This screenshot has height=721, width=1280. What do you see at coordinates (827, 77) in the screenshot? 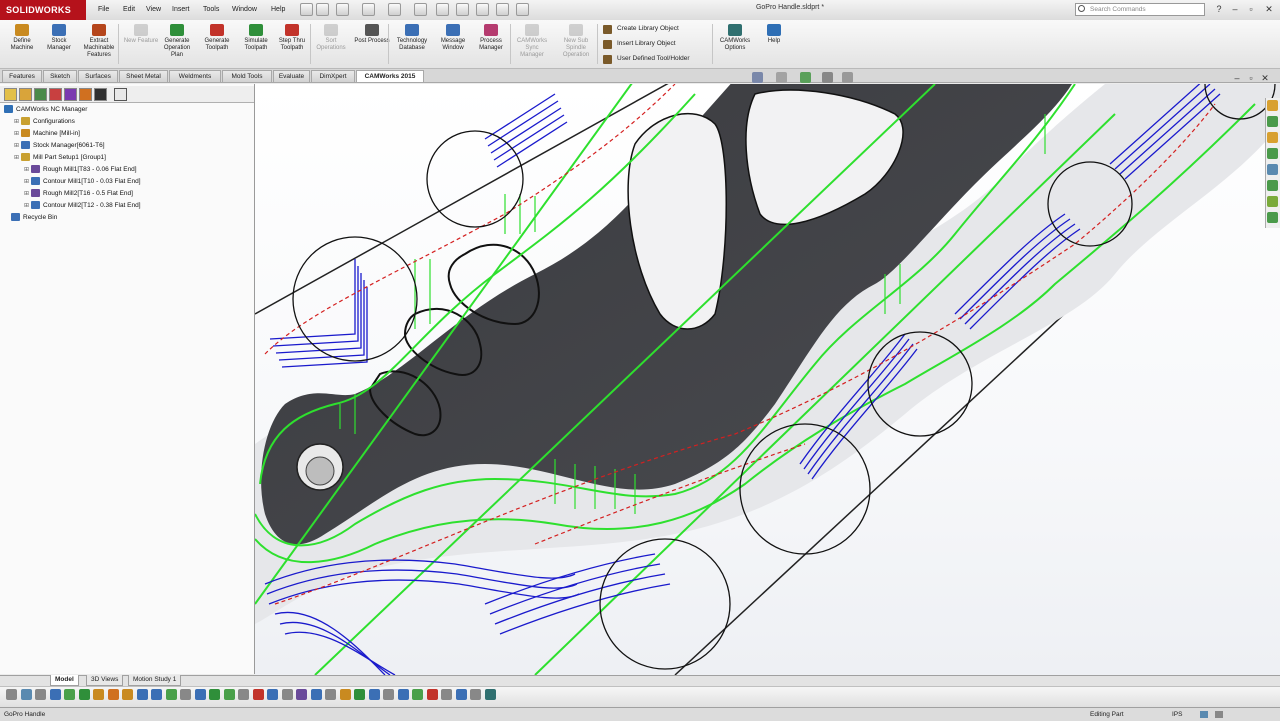
I see `display-style-icon` at bounding box center [827, 77].